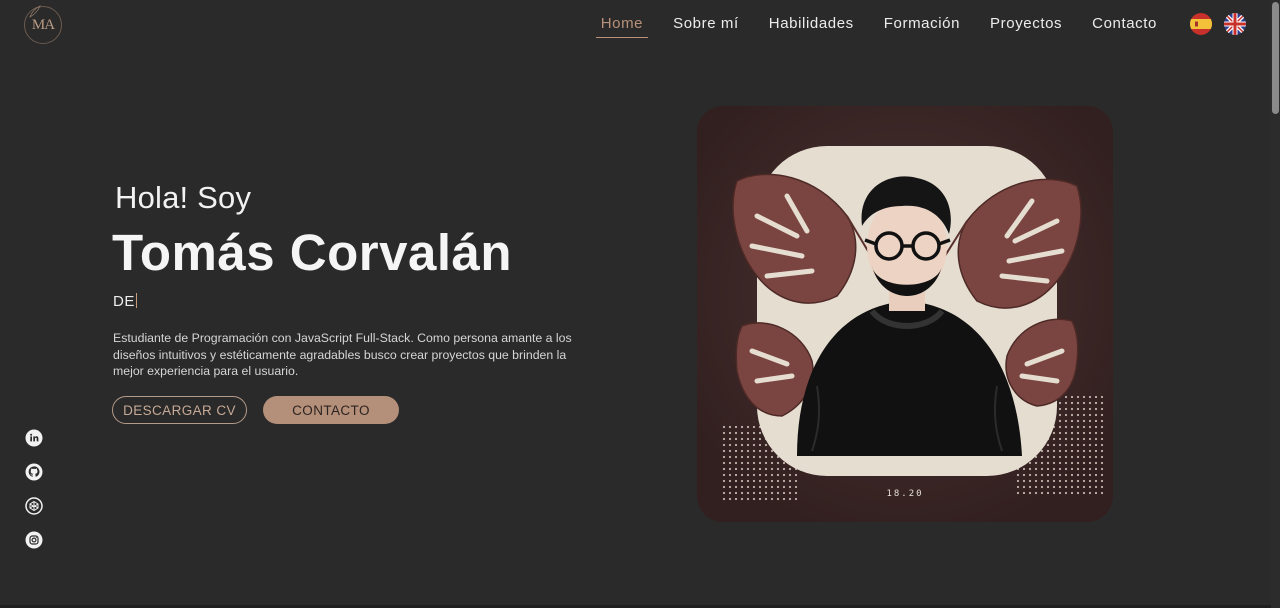  I want to click on contact-button: CONTACTO, so click(331, 410).